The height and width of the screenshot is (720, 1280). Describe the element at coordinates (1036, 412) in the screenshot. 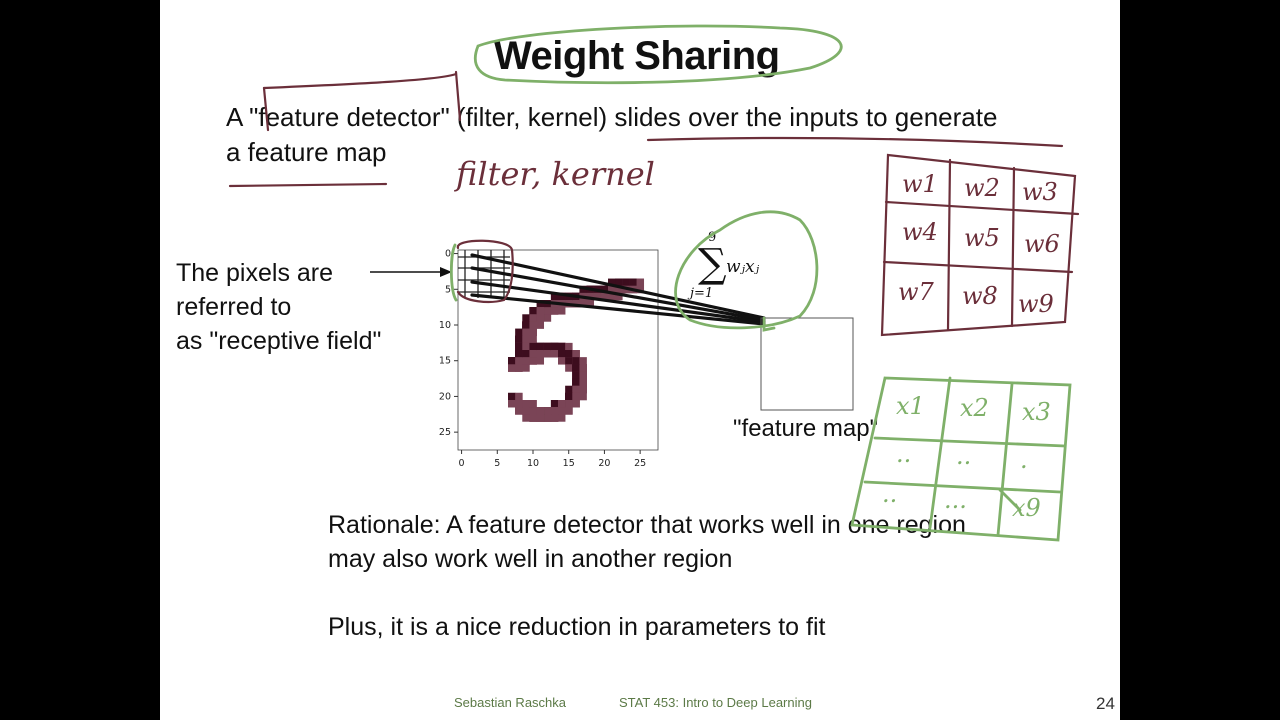

I see `input-x3: x3` at that location.